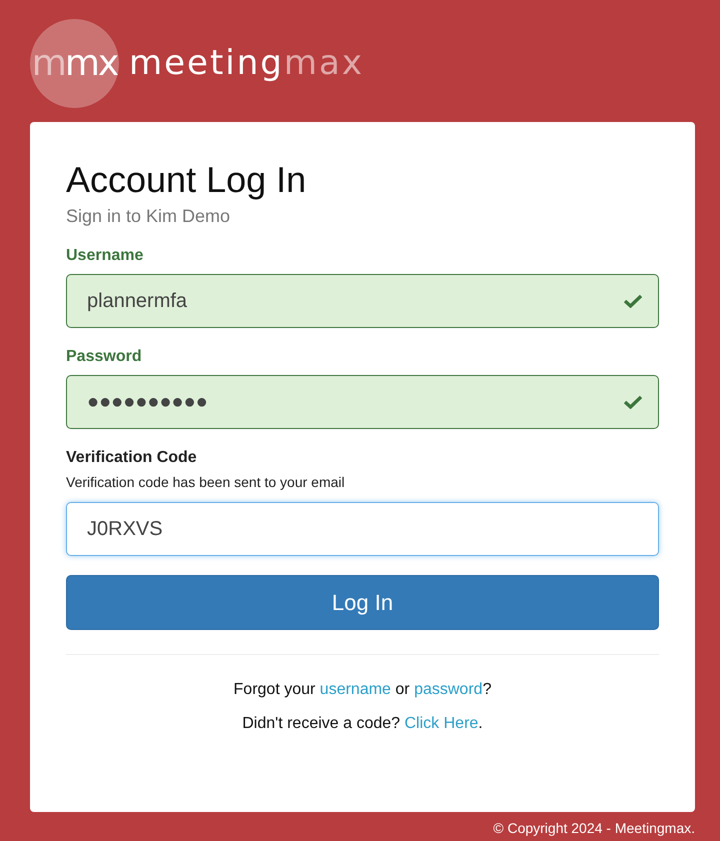  What do you see at coordinates (362, 402) in the screenshot?
I see `input-field: ●●●●●●●●●●` at bounding box center [362, 402].